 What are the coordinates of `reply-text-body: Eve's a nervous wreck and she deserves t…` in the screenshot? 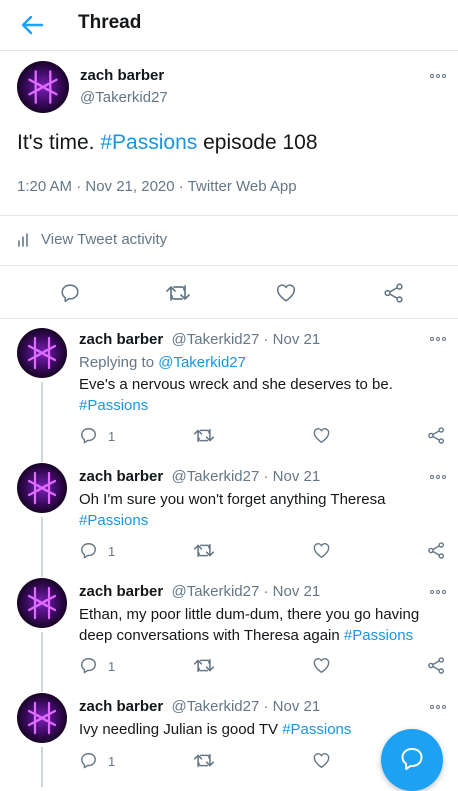 It's located at (236, 384).